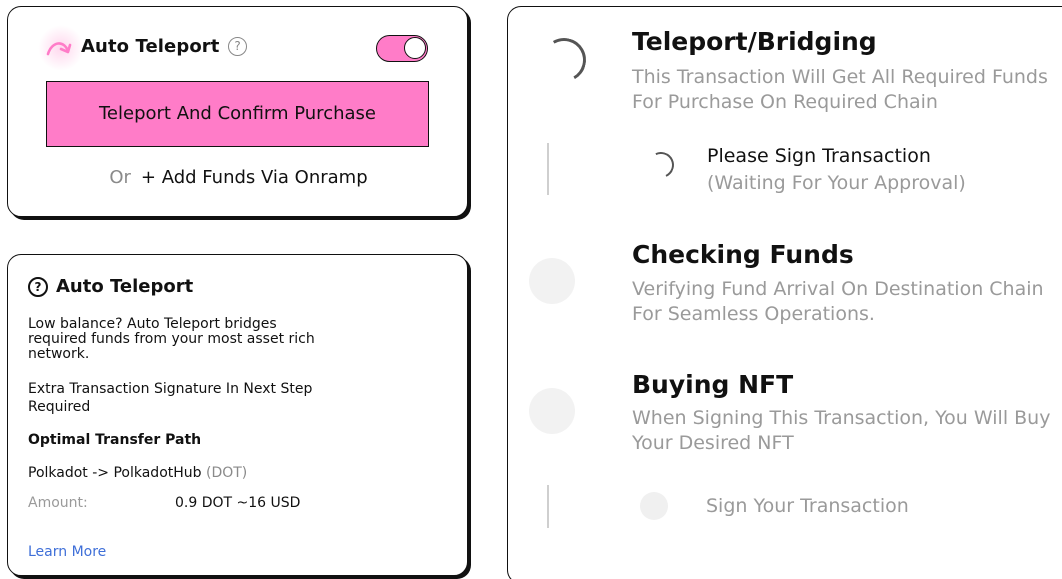  I want to click on auto-teleport-title: Auto Teleport, so click(150, 46).